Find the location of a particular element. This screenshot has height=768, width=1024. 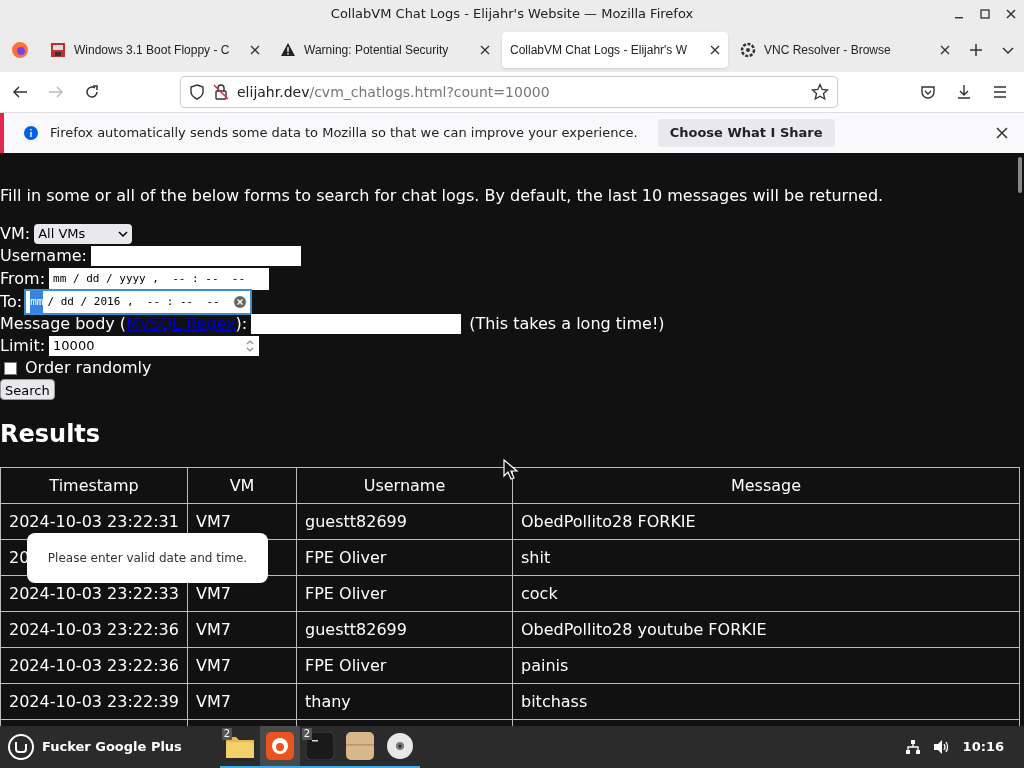

clock: 10:16 is located at coordinates (983, 747).